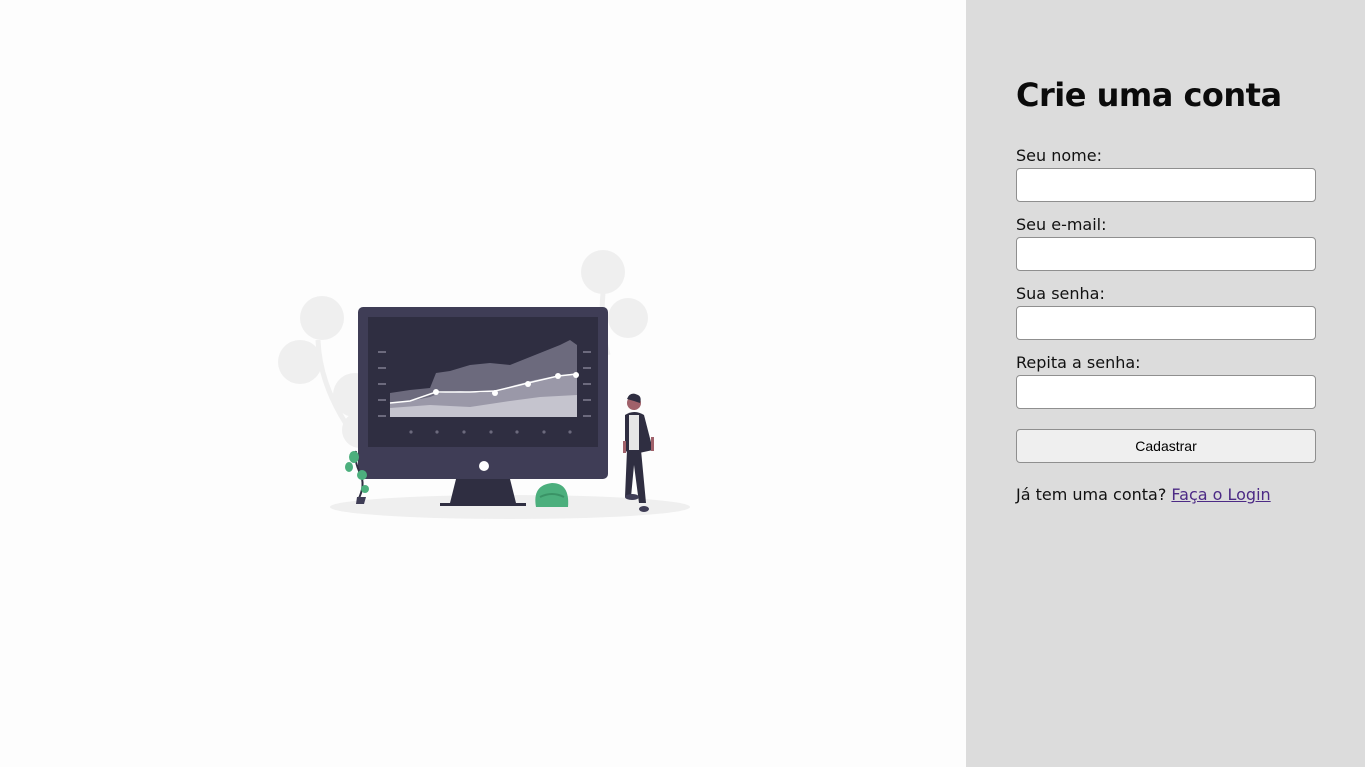  I want to click on password-input, so click(1166, 323).